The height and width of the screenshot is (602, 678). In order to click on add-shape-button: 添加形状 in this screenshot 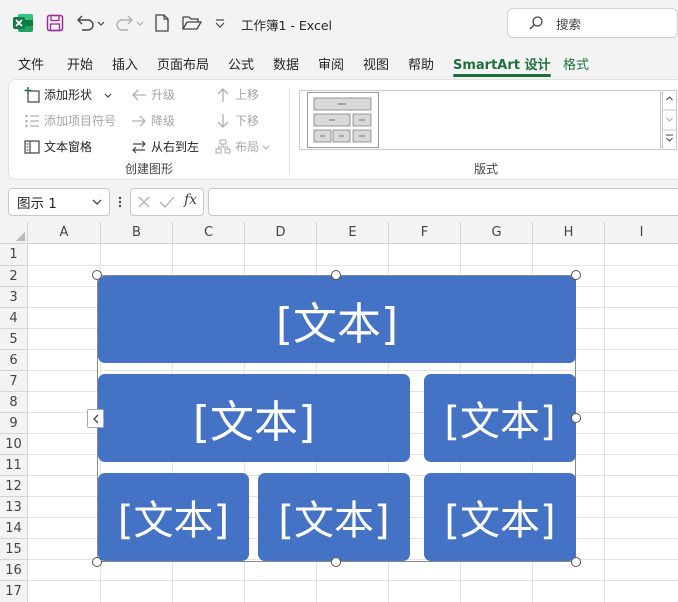, I will do `click(68, 94)`.